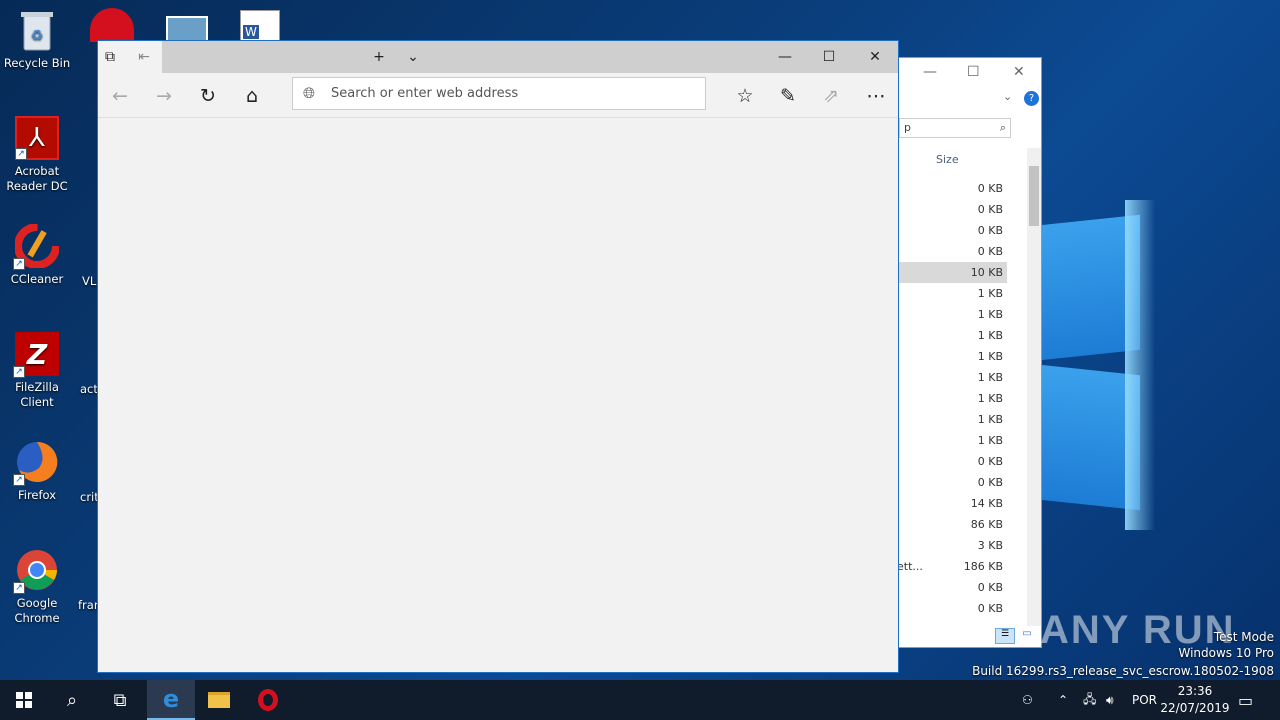 Image resolution: width=1280 pixels, height=720 pixels. Describe the element at coordinates (1089, 700) in the screenshot. I see `network-icon: 🖧︎` at that location.